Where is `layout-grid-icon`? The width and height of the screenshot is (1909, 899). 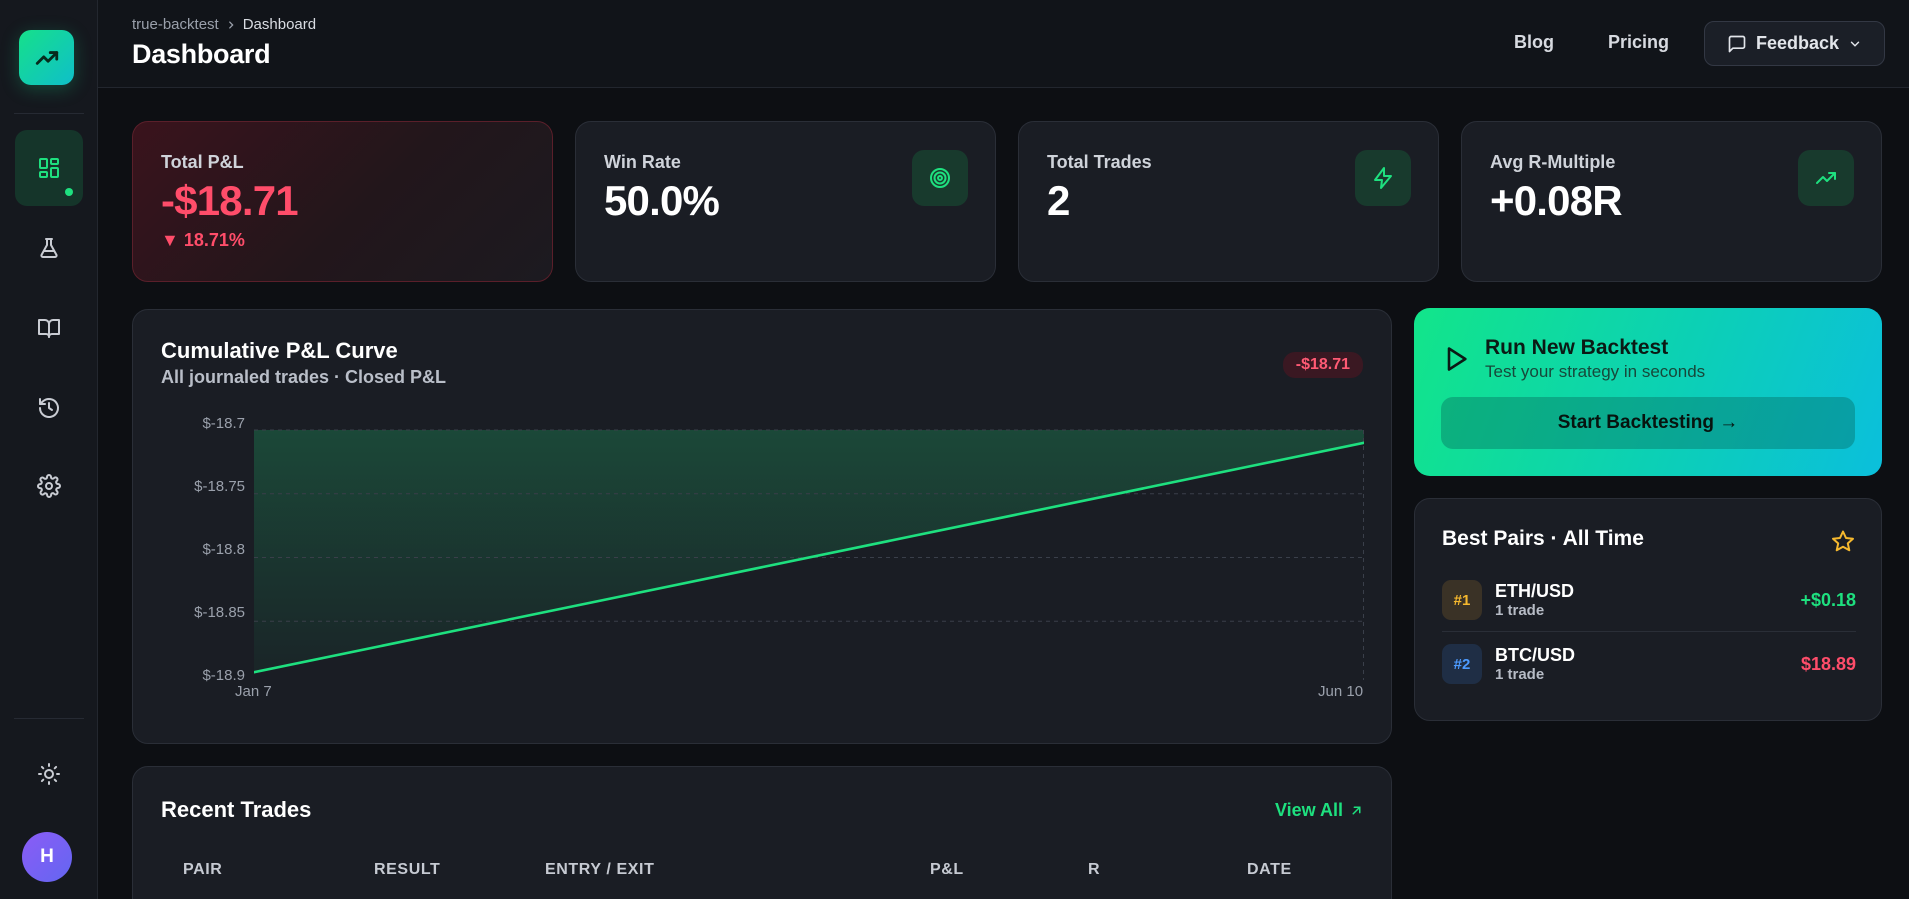
layout-grid-icon is located at coordinates (49, 168).